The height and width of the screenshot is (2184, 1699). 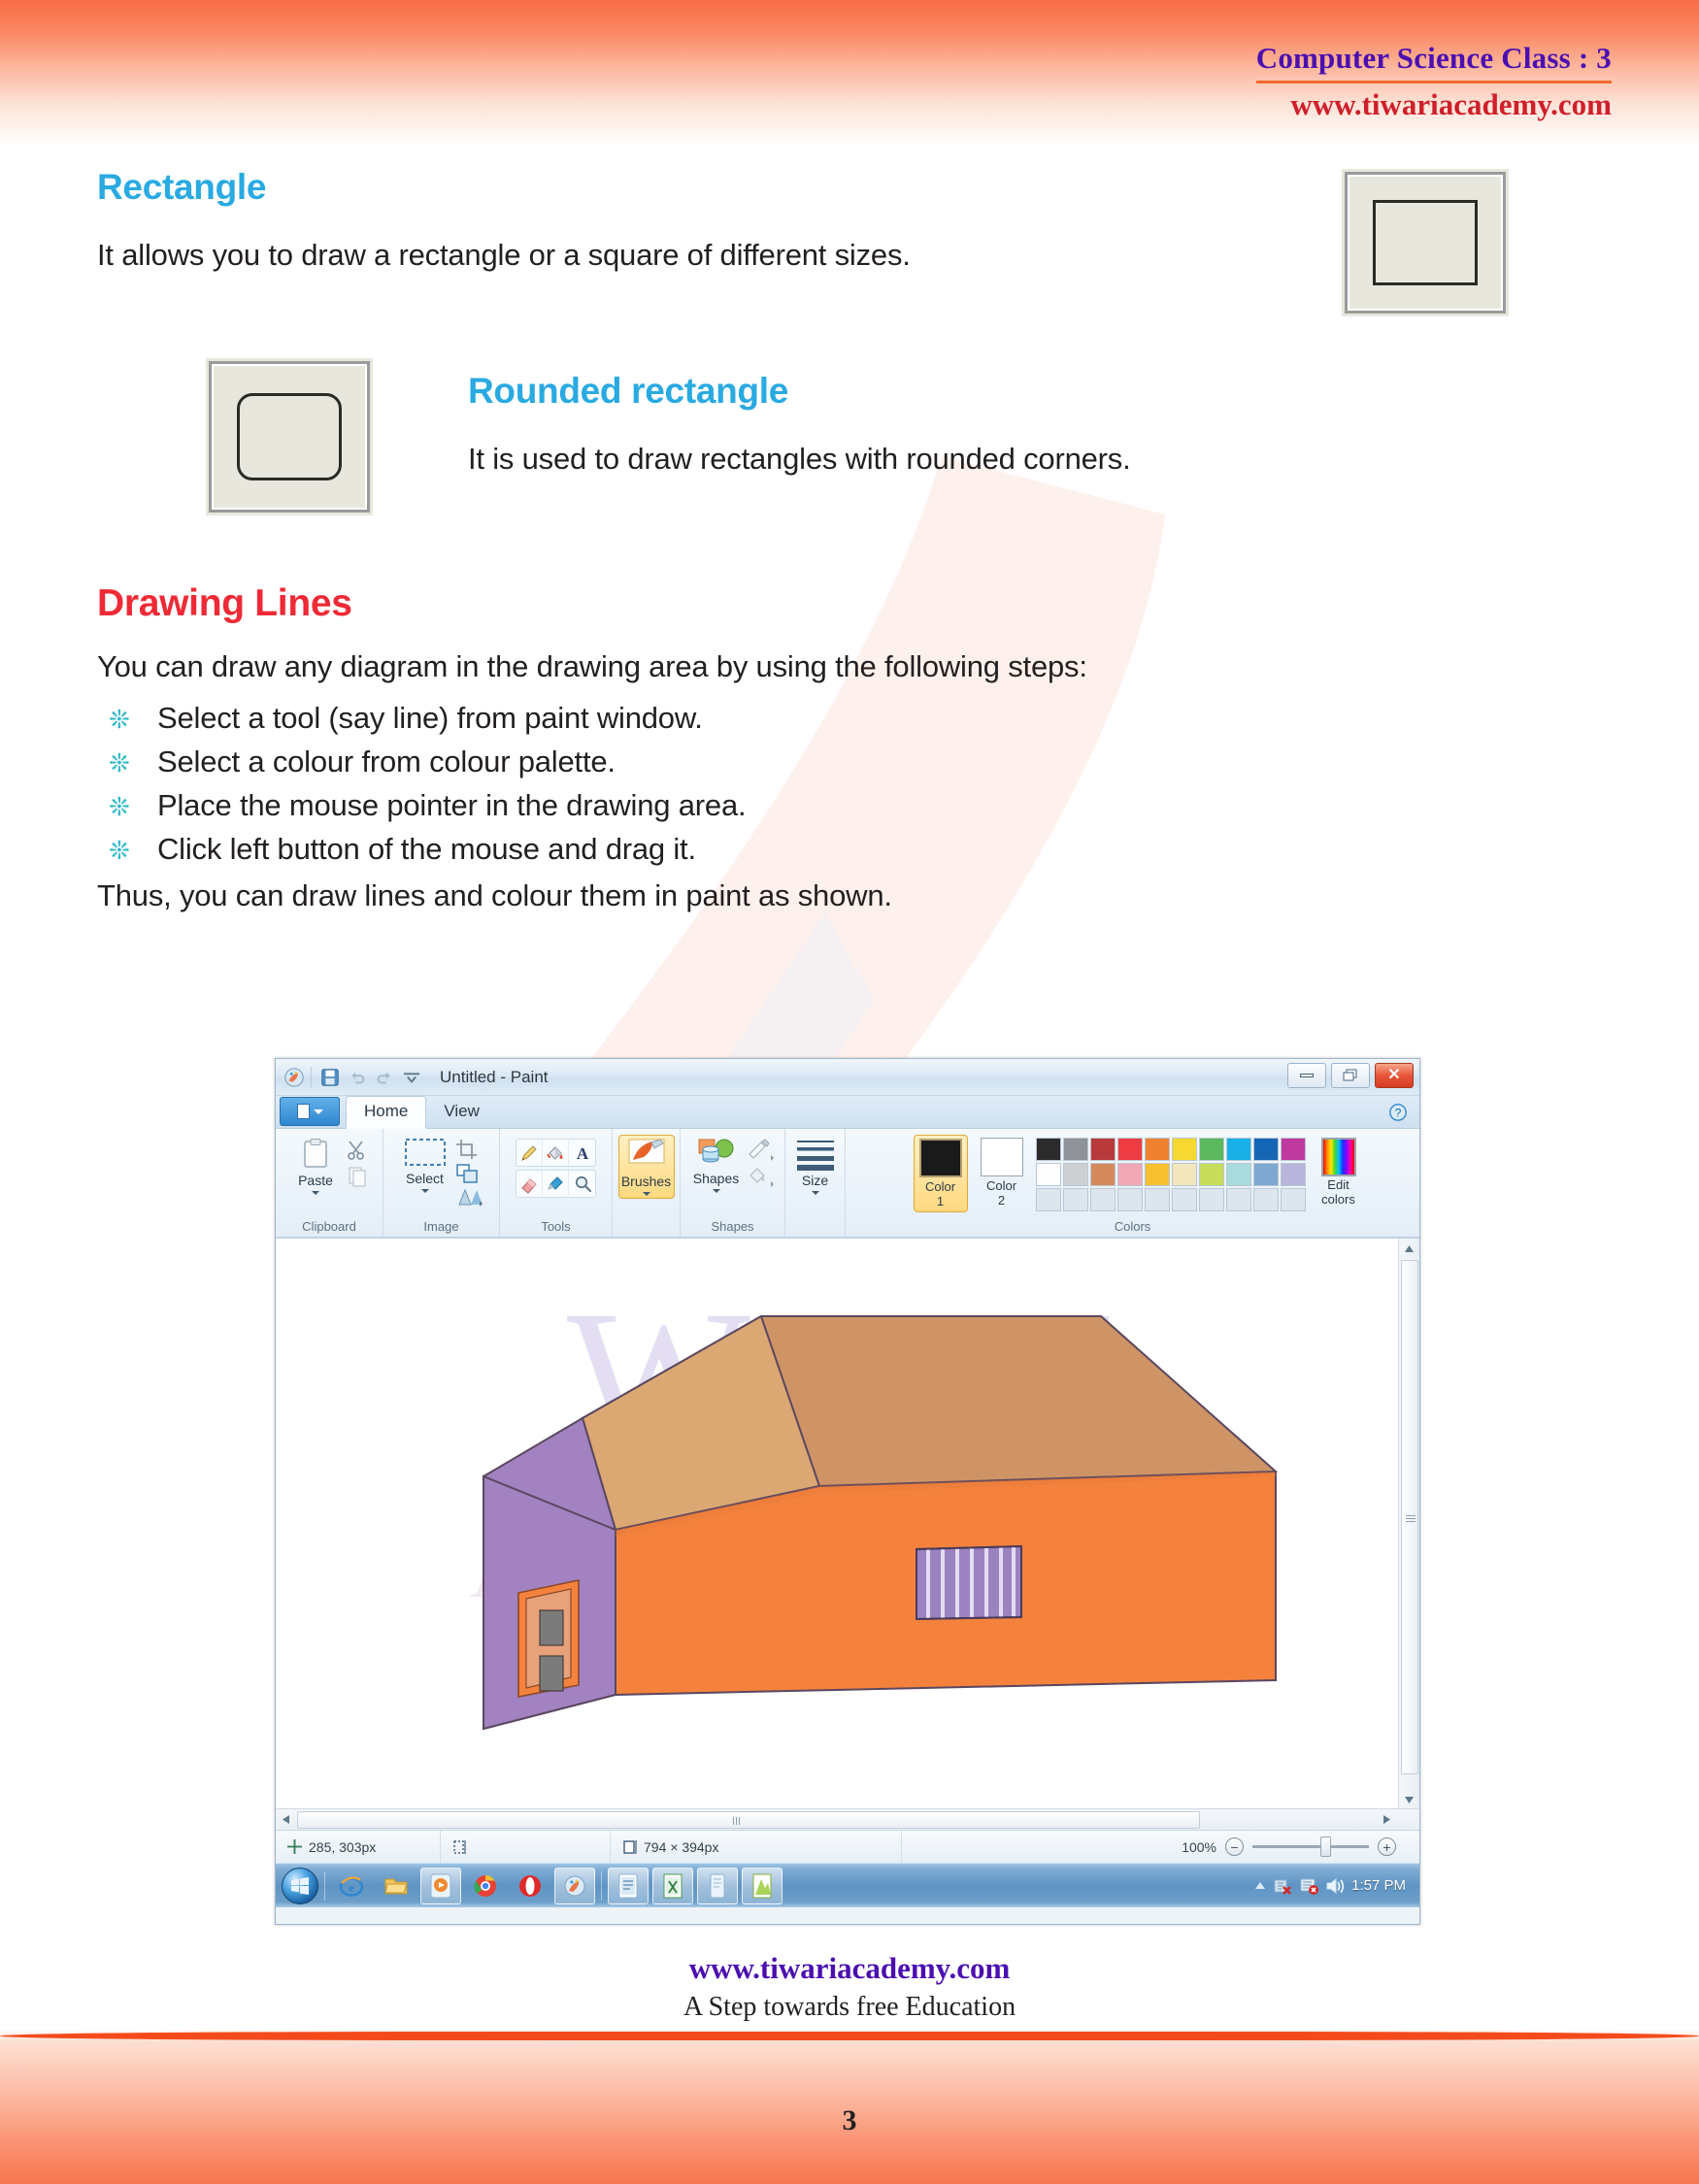 I want to click on resize-icon, so click(x=467, y=1173).